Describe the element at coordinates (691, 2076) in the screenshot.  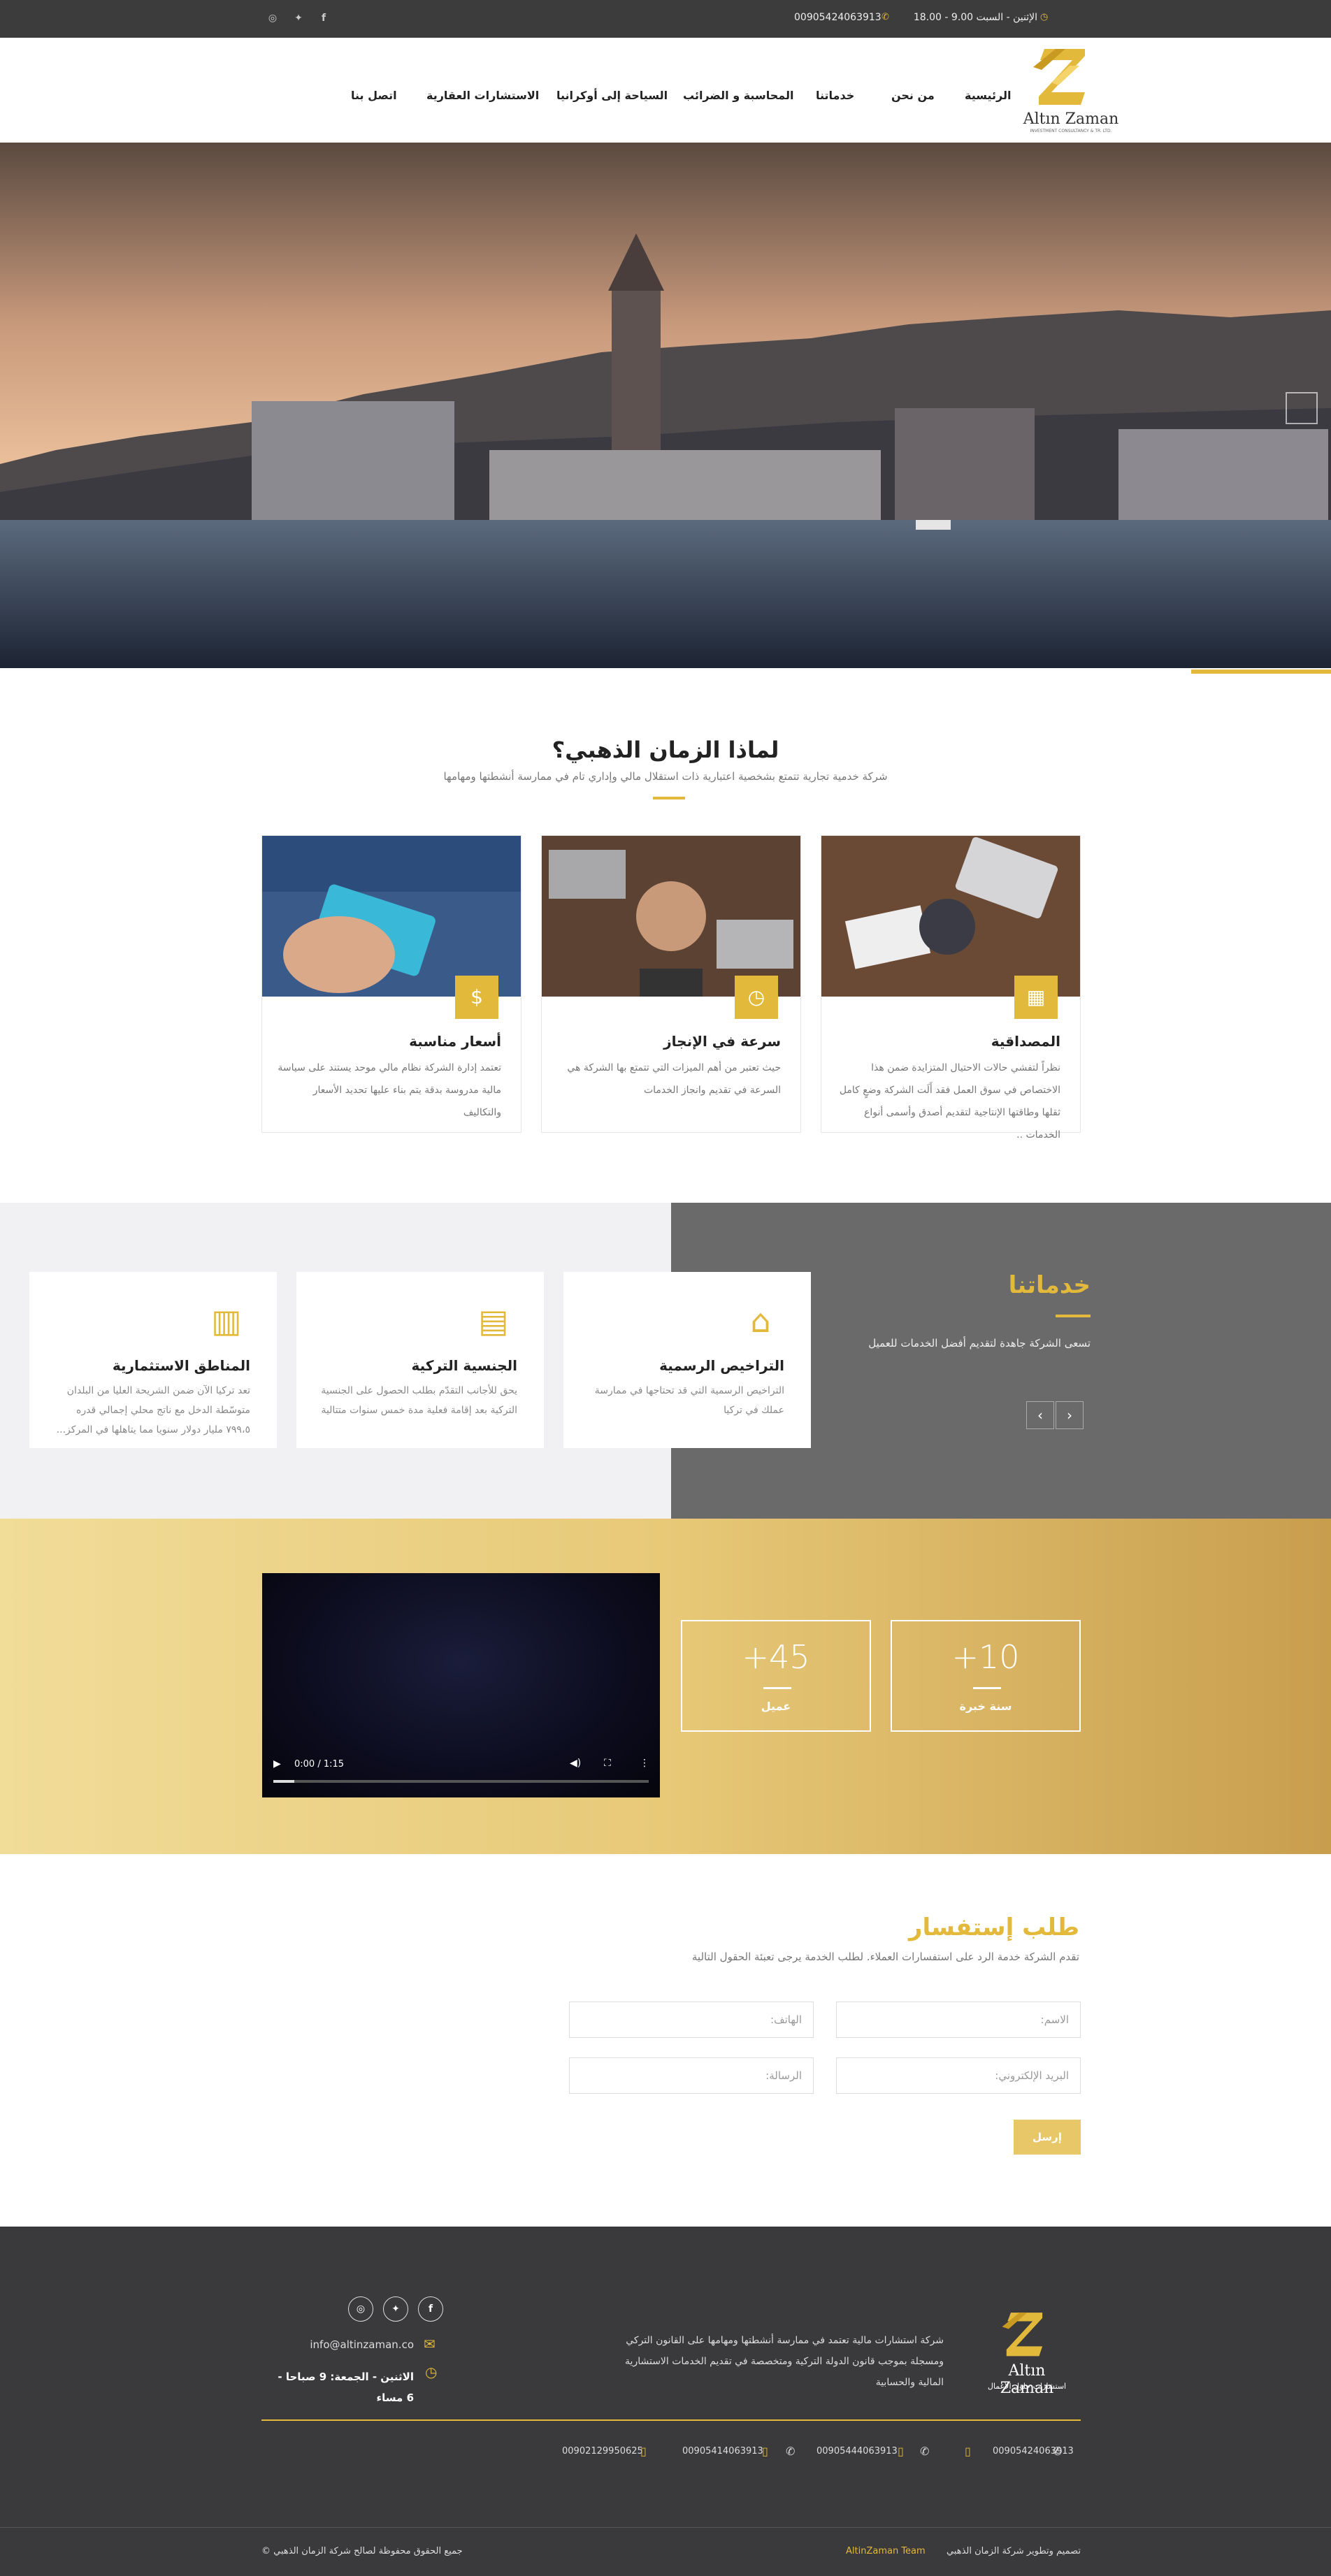
I see `message-field: الرسالة:` at that location.